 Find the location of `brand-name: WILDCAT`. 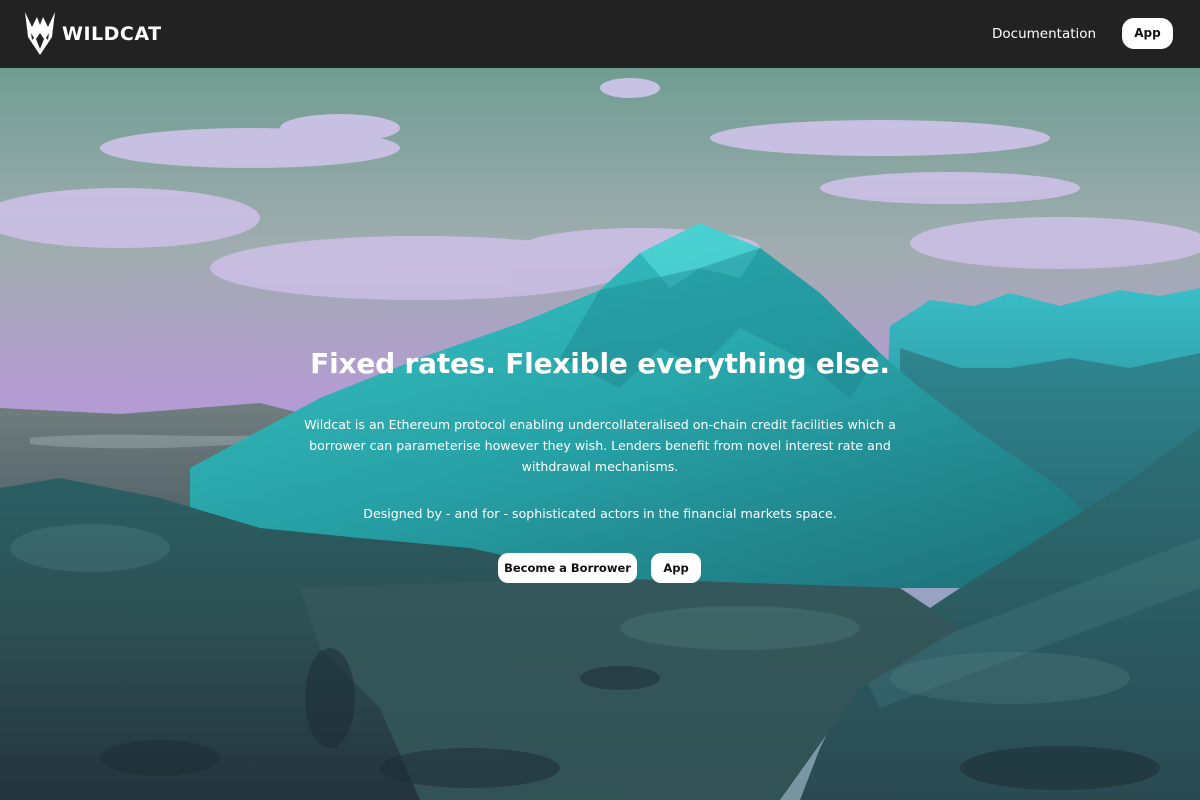

brand-name: WILDCAT is located at coordinates (112, 34).